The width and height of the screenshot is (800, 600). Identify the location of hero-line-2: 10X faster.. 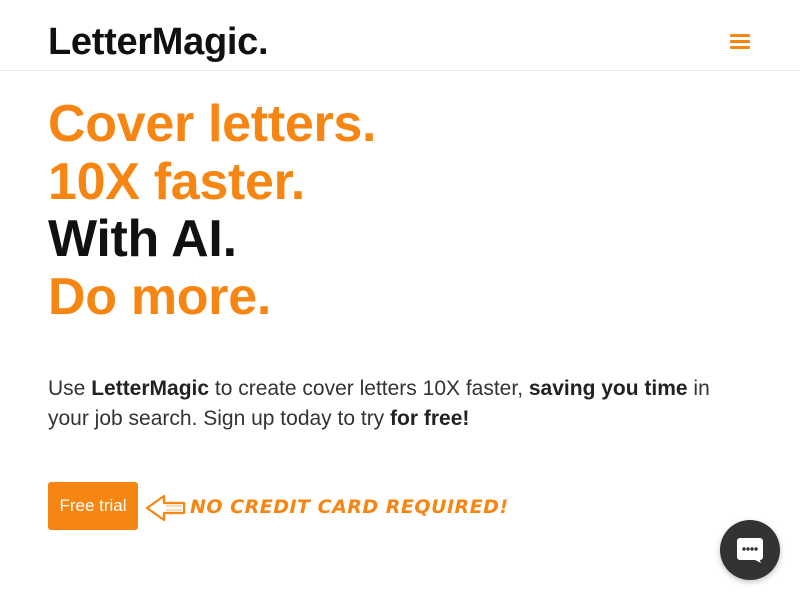
(176, 181).